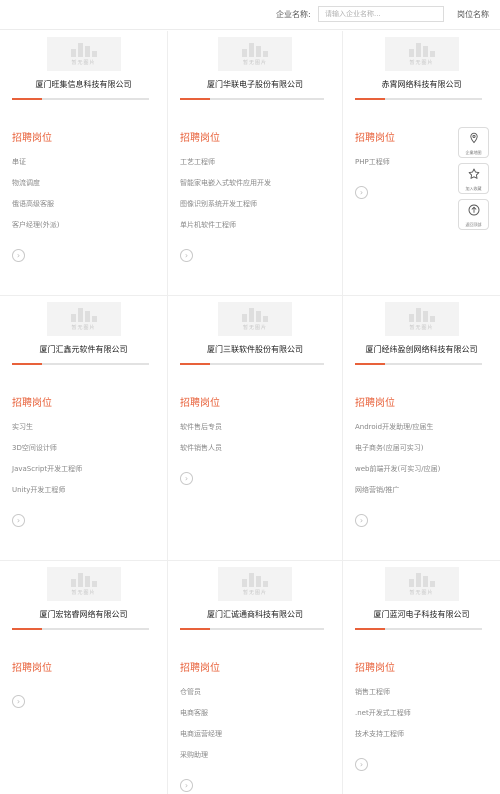 This screenshot has height=794, width=500. What do you see at coordinates (473, 152) in the screenshot?
I see `tool-label: 企業地图` at bounding box center [473, 152].